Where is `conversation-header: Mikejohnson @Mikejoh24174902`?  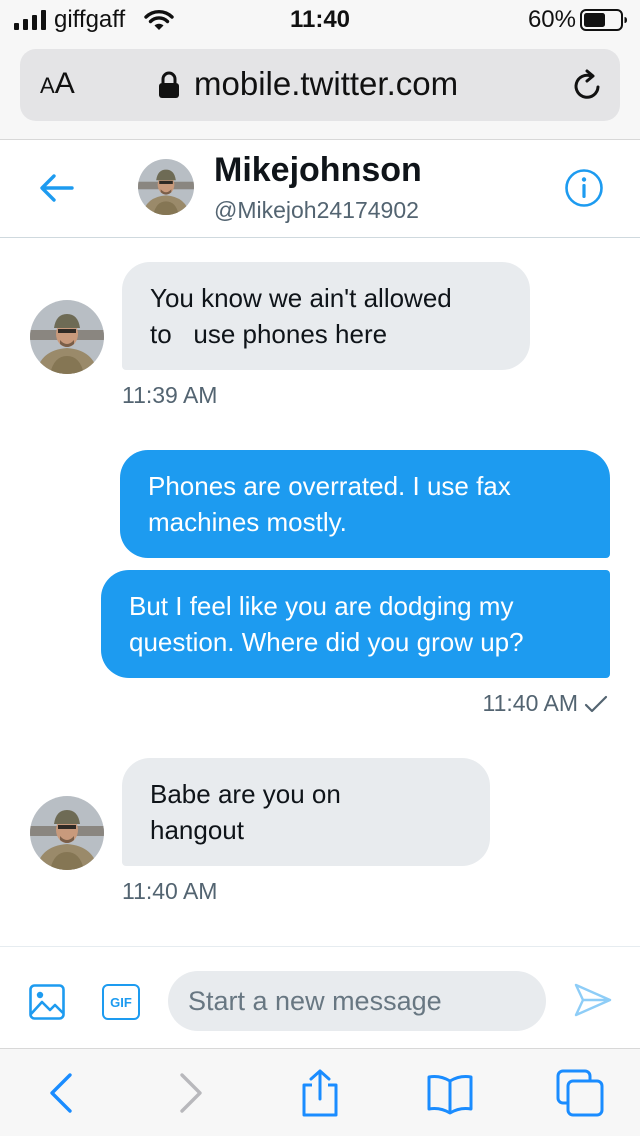
conversation-header: Mikejohnson @Mikejoh24174902 is located at coordinates (320, 189).